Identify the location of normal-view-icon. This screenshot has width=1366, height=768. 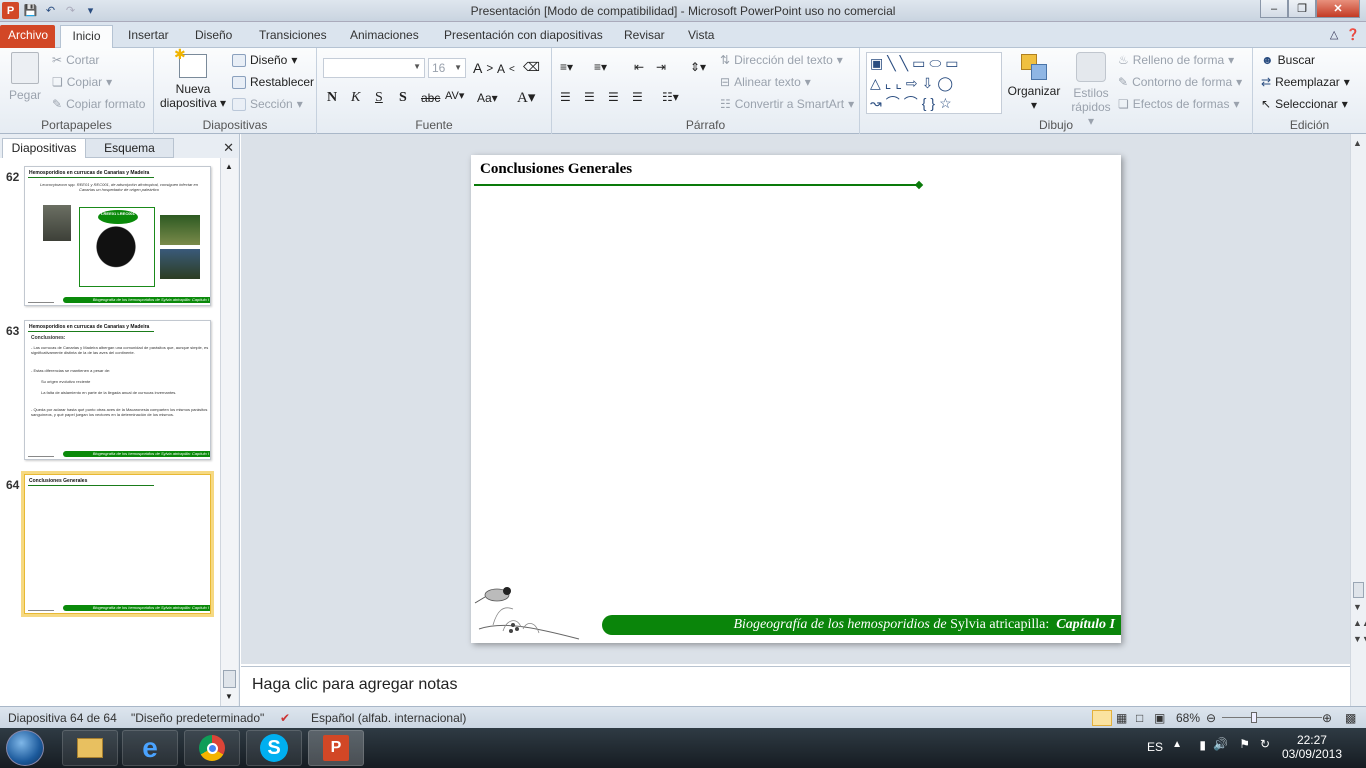
(1102, 718).